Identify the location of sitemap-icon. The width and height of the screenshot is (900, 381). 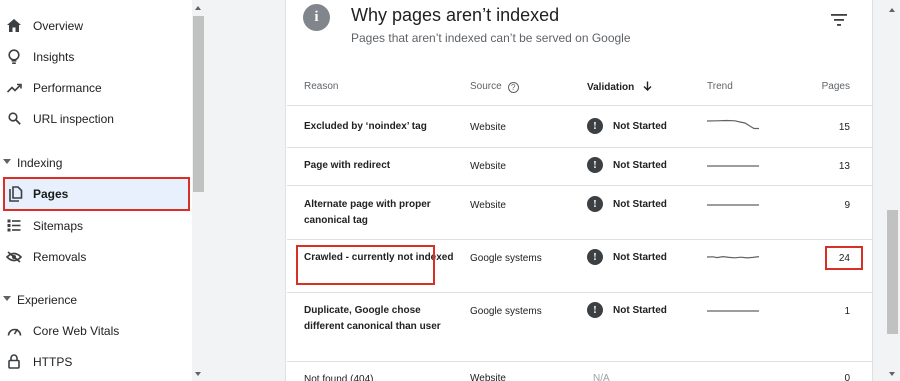
(14, 226).